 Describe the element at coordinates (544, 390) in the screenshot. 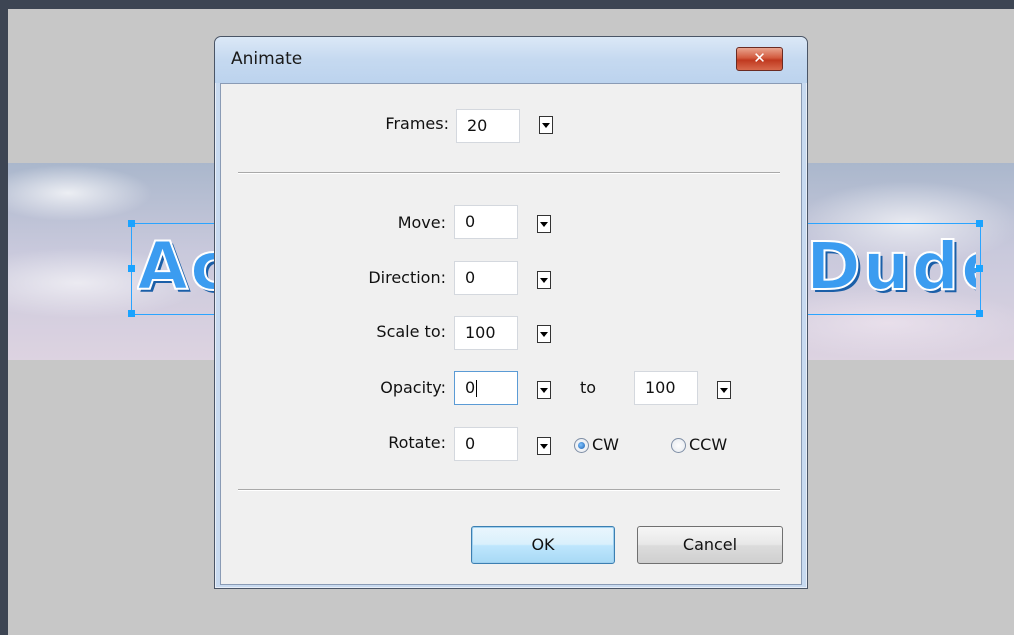

I see `opacity-from-dropdown-icon` at that location.